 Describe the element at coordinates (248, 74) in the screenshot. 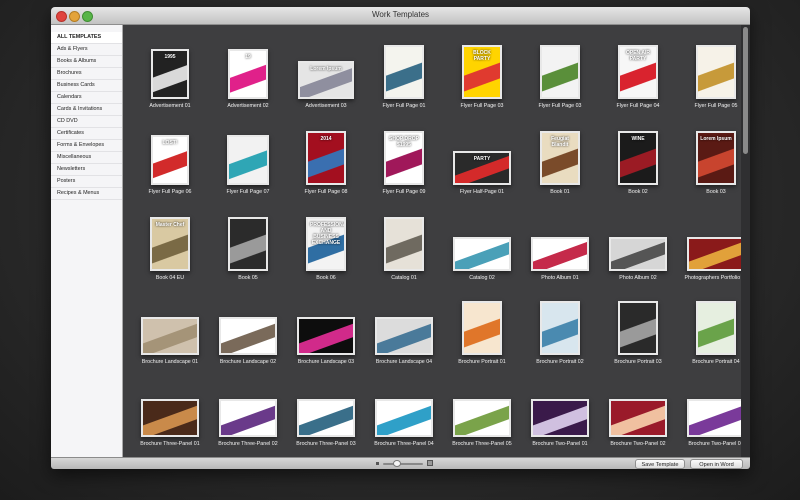

I see `template-thumbnail: 19` at that location.